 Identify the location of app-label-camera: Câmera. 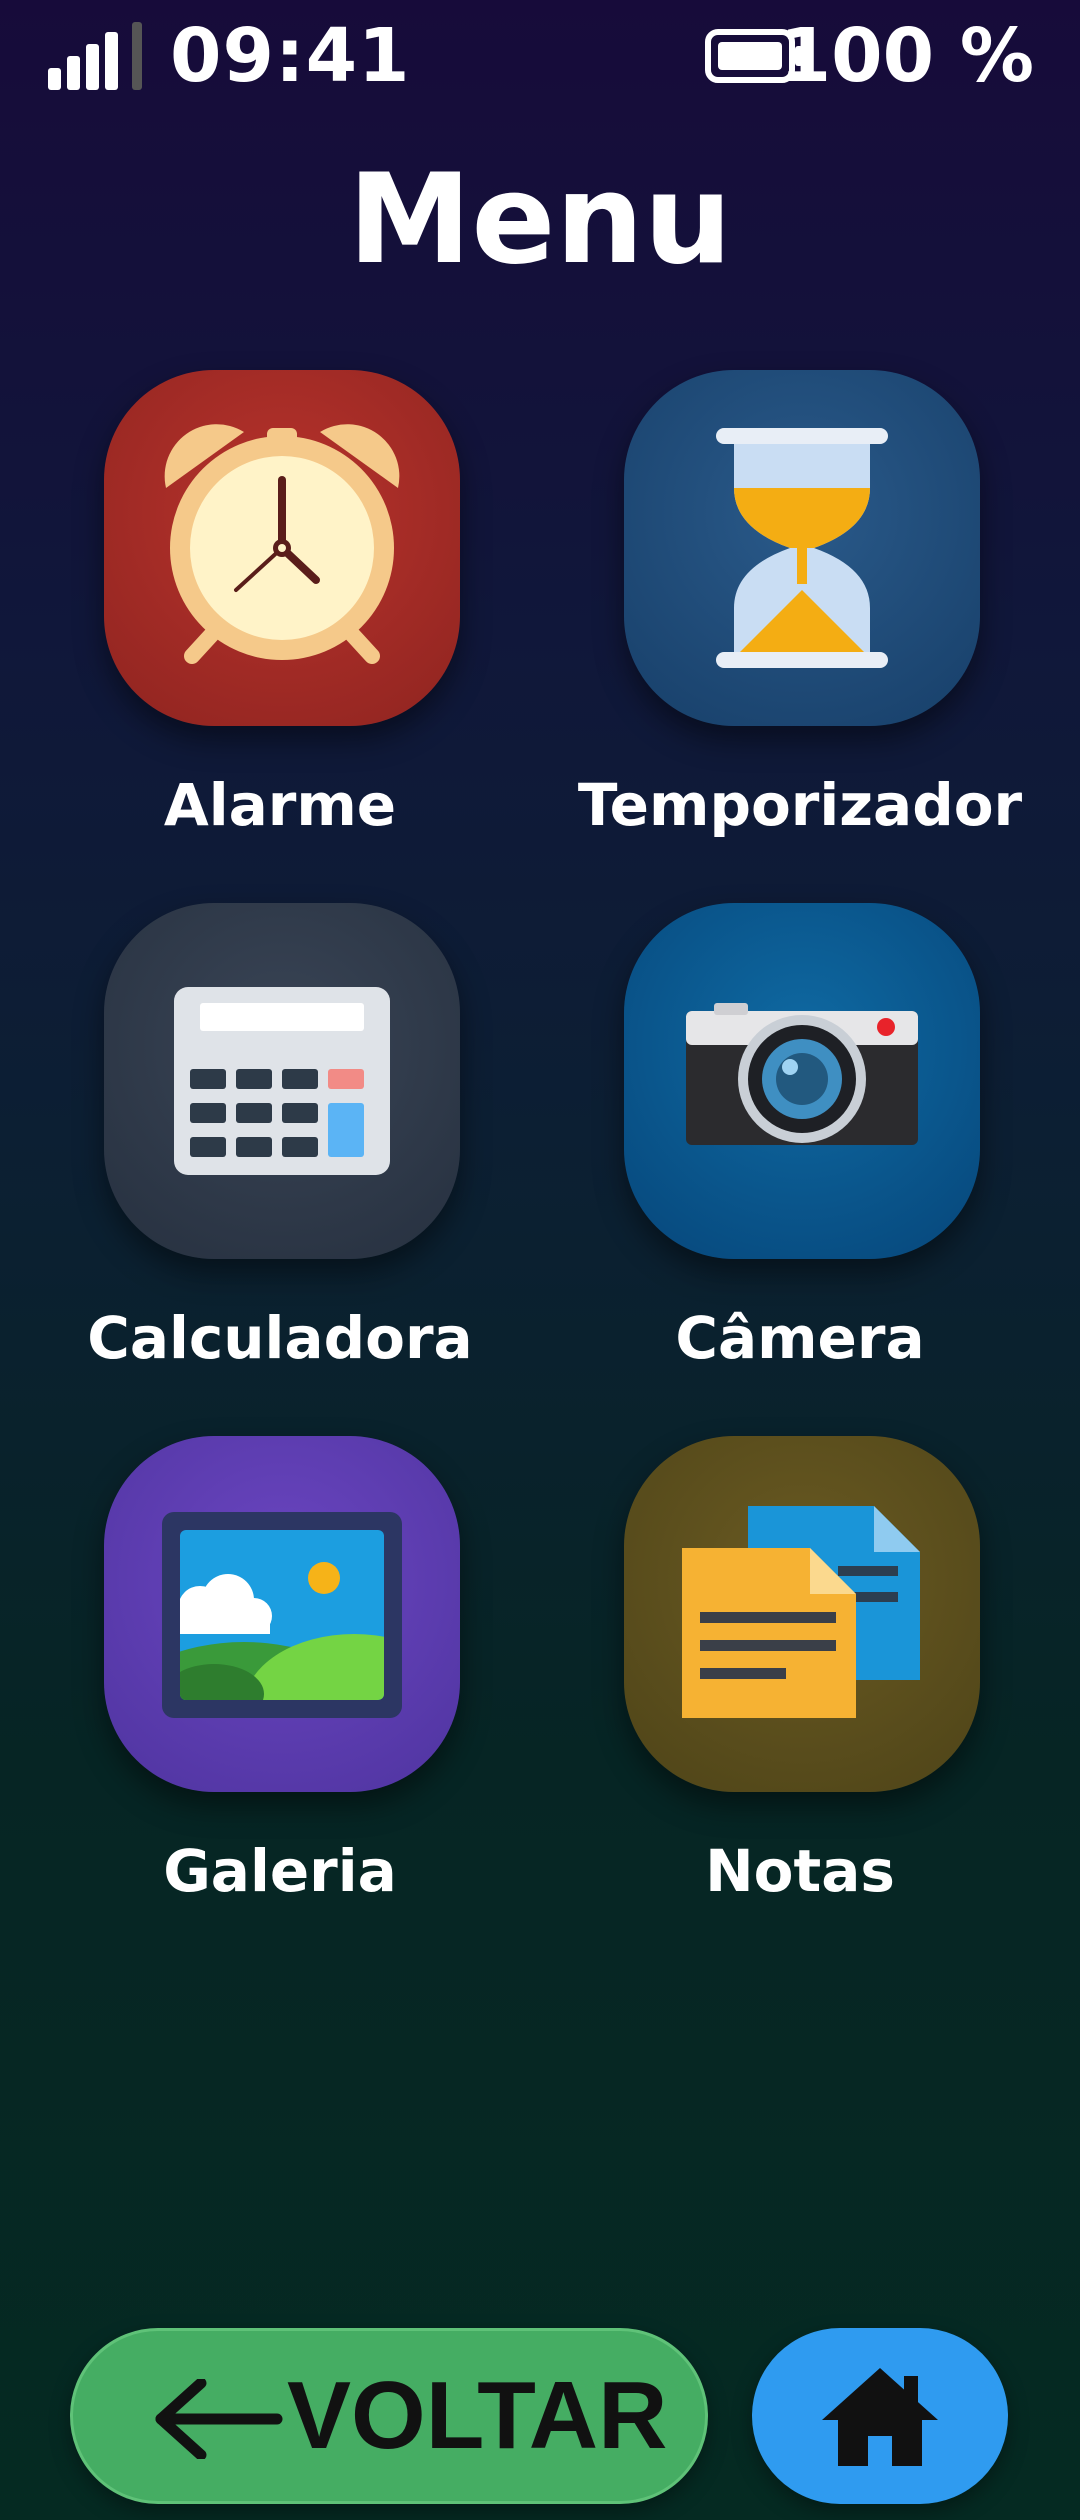
(800, 1338).